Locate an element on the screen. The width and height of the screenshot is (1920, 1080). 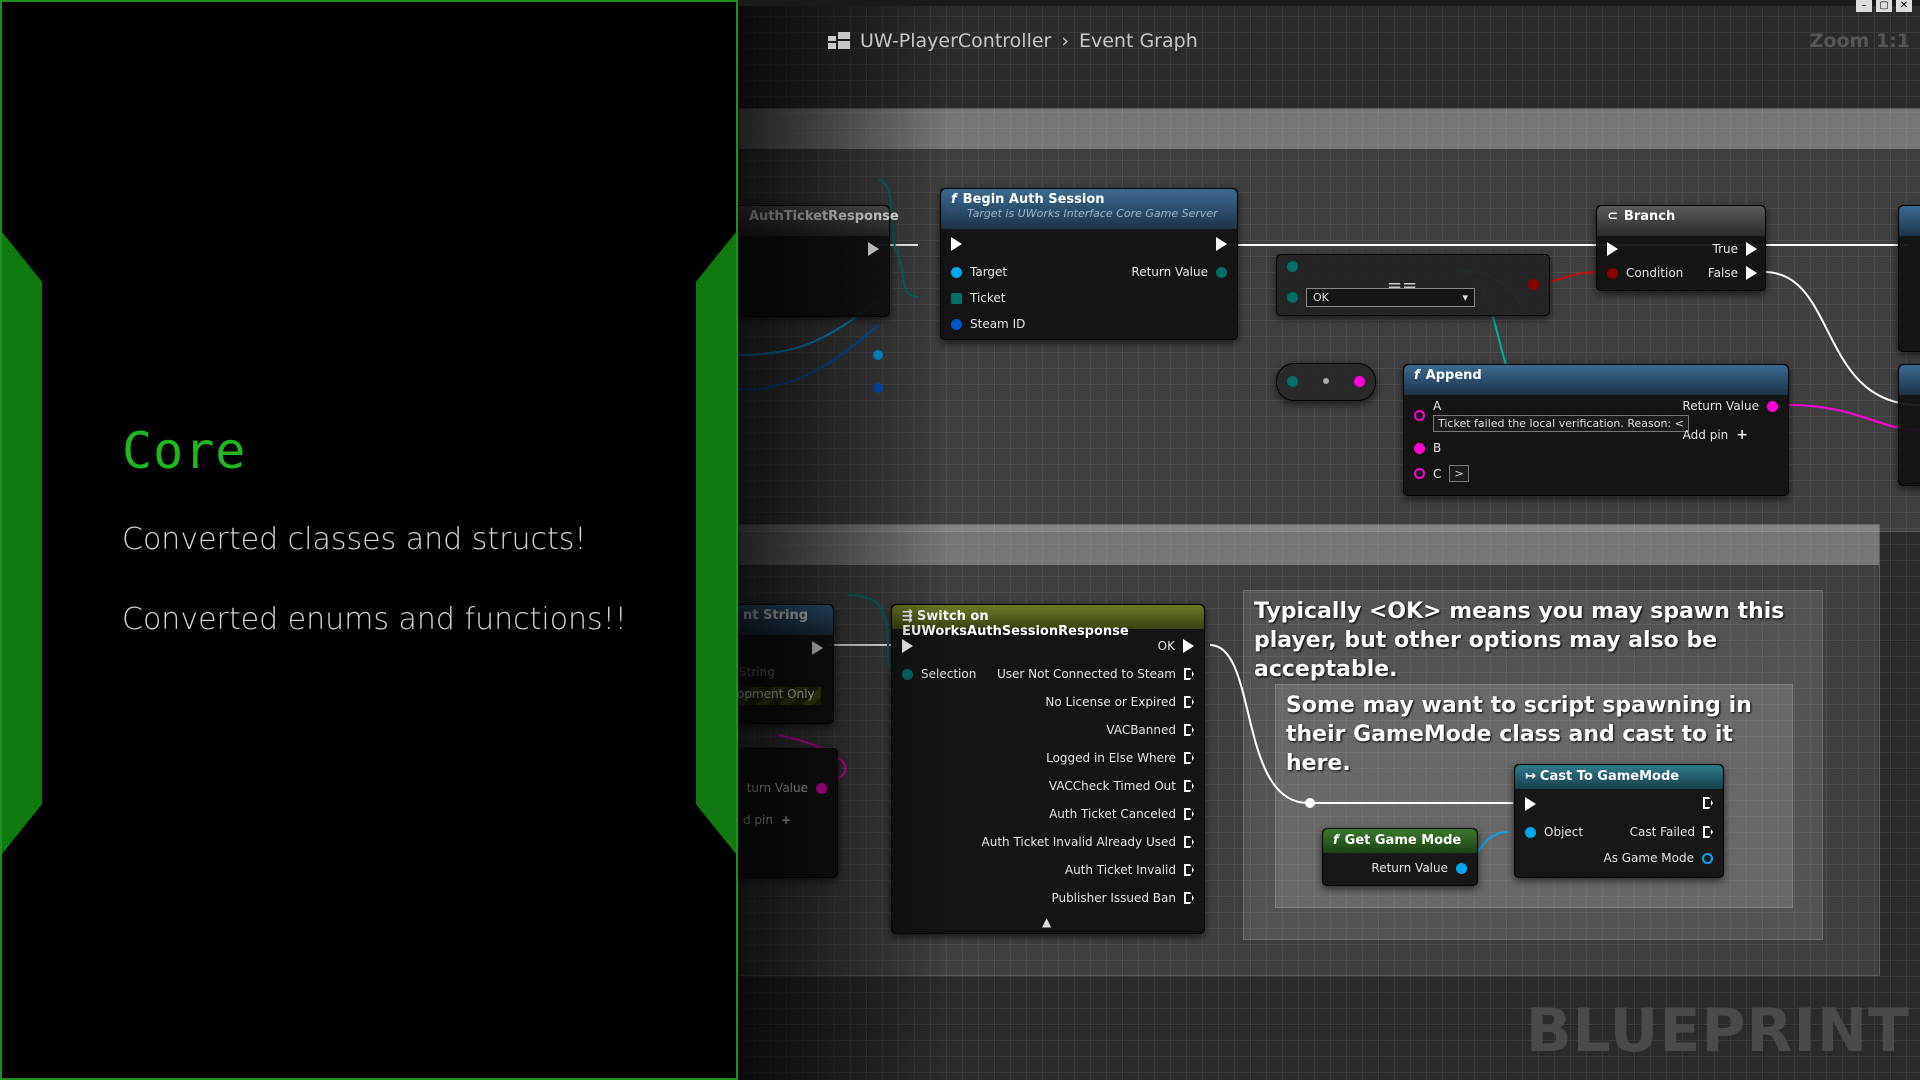
node-get-game-mode: f Get Game Mode Return Value is located at coordinates (1400, 857).